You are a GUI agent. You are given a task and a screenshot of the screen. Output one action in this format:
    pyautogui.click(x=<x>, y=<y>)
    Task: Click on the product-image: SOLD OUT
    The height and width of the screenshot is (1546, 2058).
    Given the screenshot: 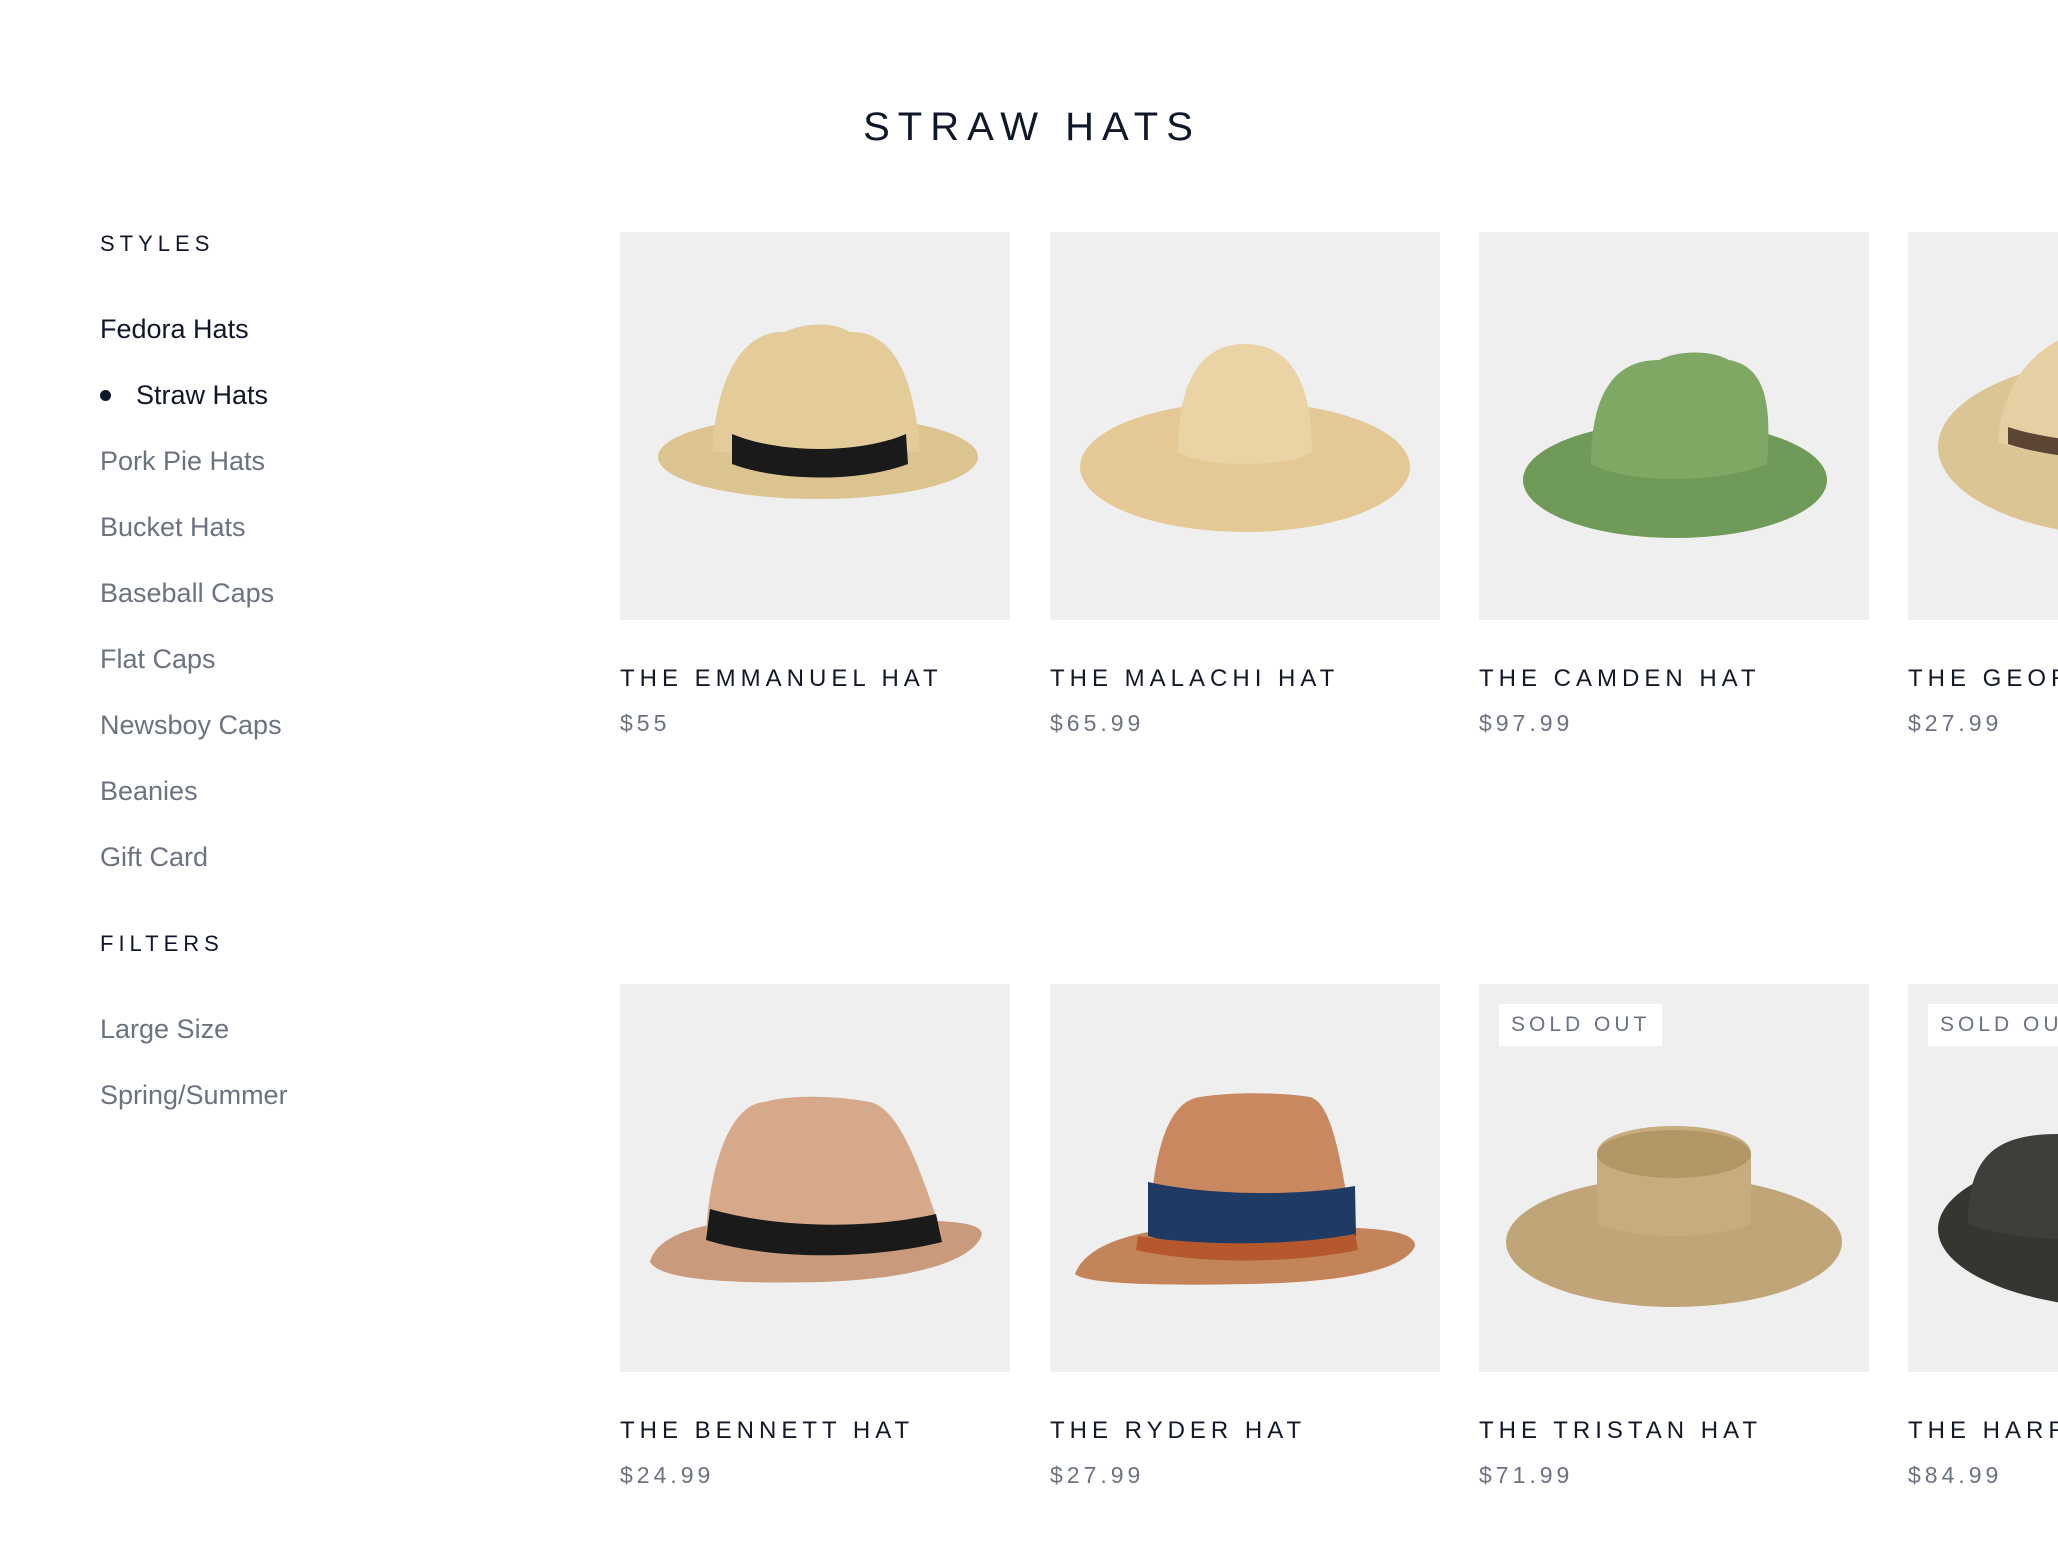 What is the action you would take?
    pyautogui.click(x=1674, y=1178)
    